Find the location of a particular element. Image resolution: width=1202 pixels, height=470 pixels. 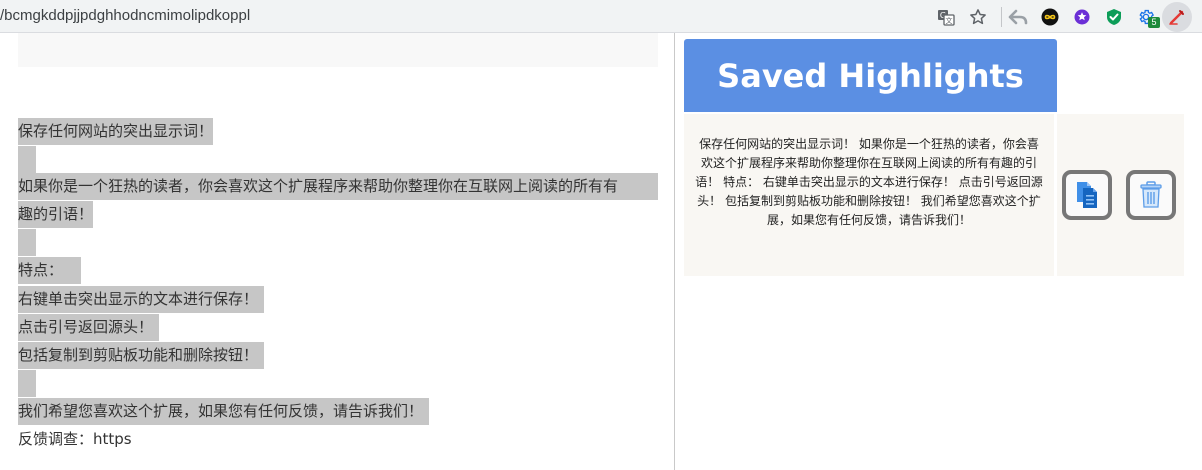

browser-toolbar: /bcmgkddpjjpdghhodncmimolipdkoppl G 文 5 is located at coordinates (601, 16).